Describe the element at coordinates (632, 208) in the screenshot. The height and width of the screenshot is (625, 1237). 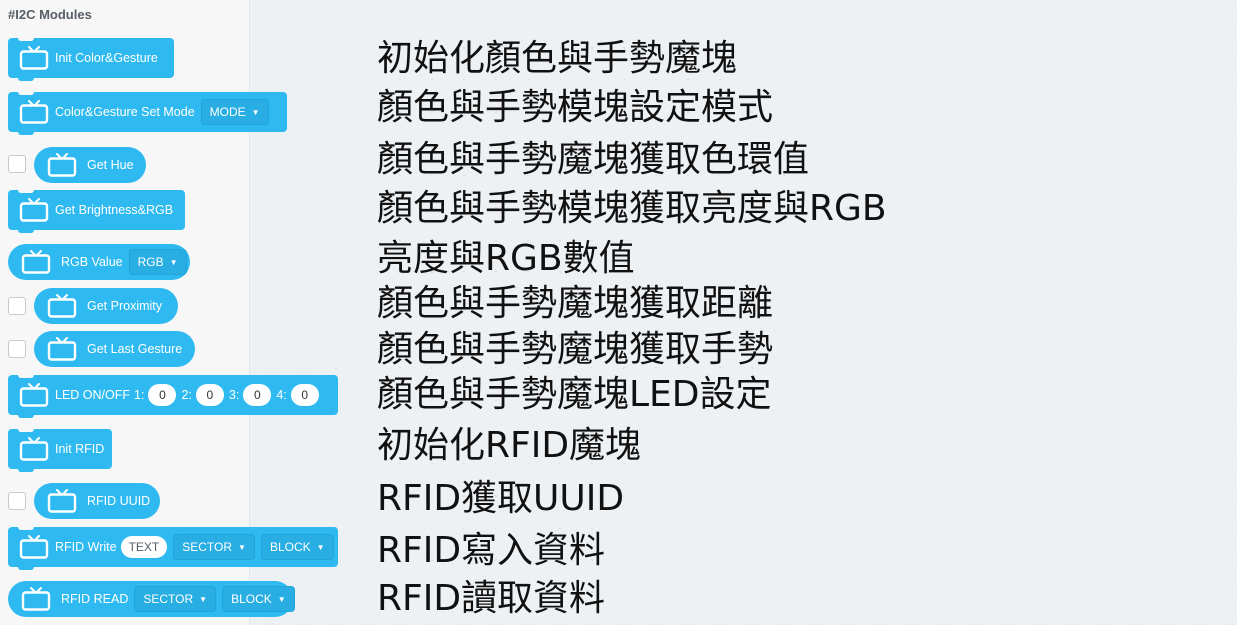
I see `caption-get-brightness-rgb: 顏色與手勢模塊獲取亮度與RGB` at that location.